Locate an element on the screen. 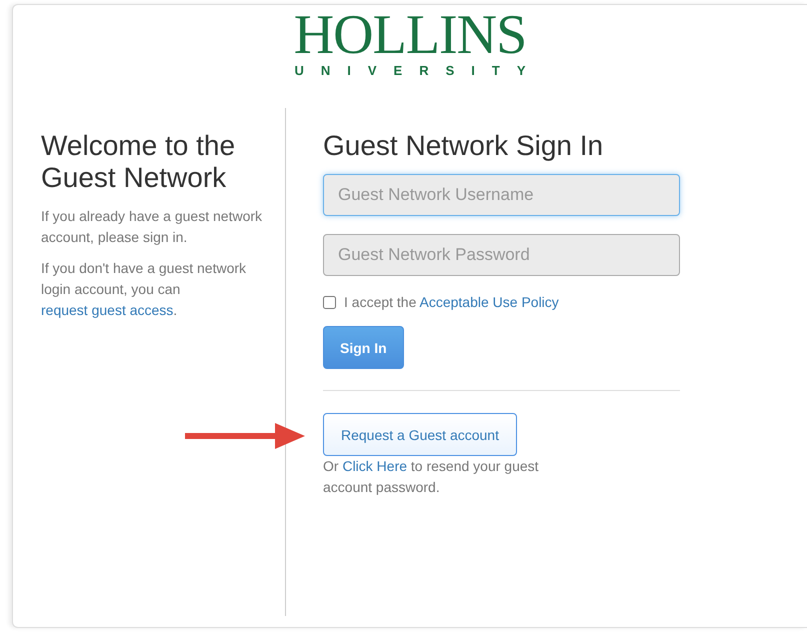 The width and height of the screenshot is (807, 632). arrow-icon is located at coordinates (245, 436).